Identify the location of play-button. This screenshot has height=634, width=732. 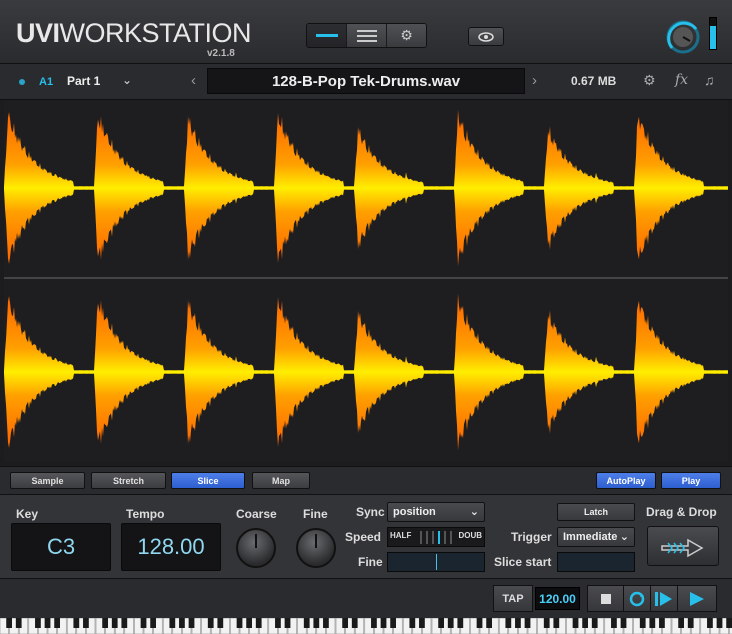
(697, 598).